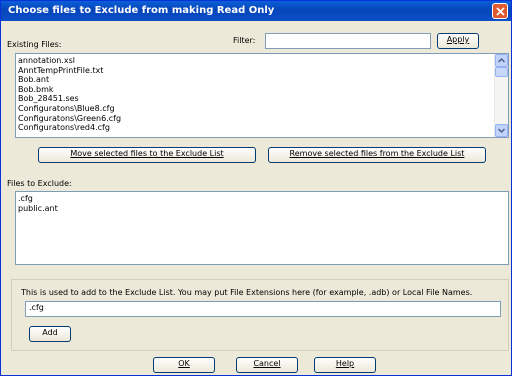 Image resolution: width=512 pixels, height=376 pixels. I want to click on scroll-down-arrow-icon, so click(501, 131).